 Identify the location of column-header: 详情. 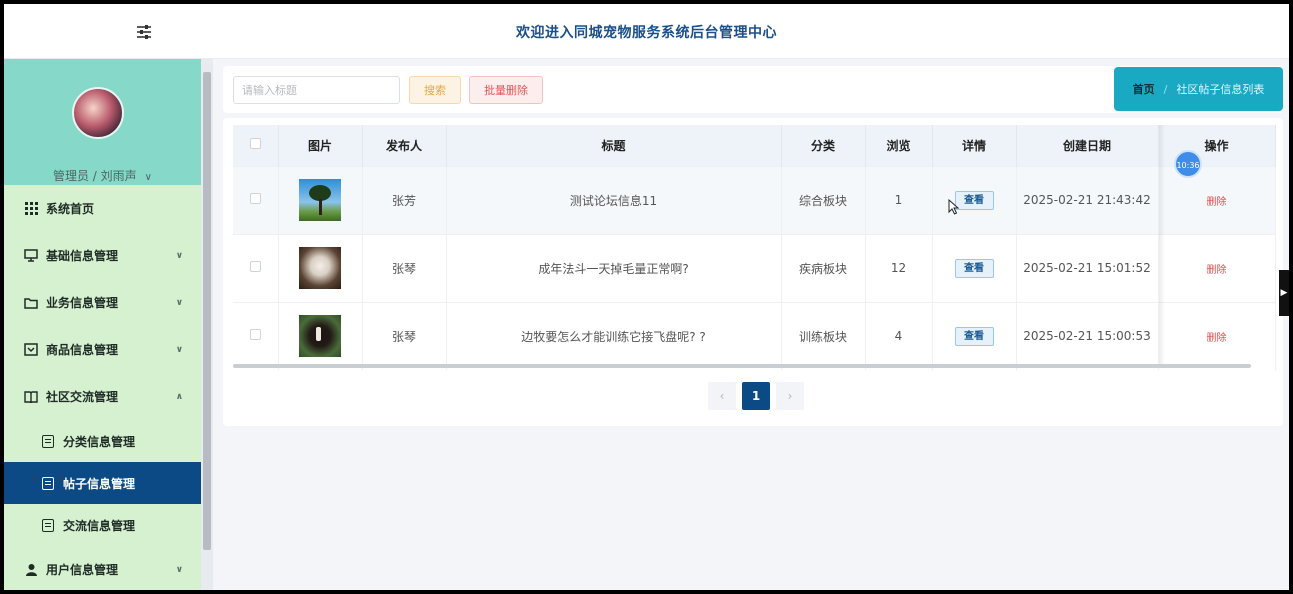
(974, 145).